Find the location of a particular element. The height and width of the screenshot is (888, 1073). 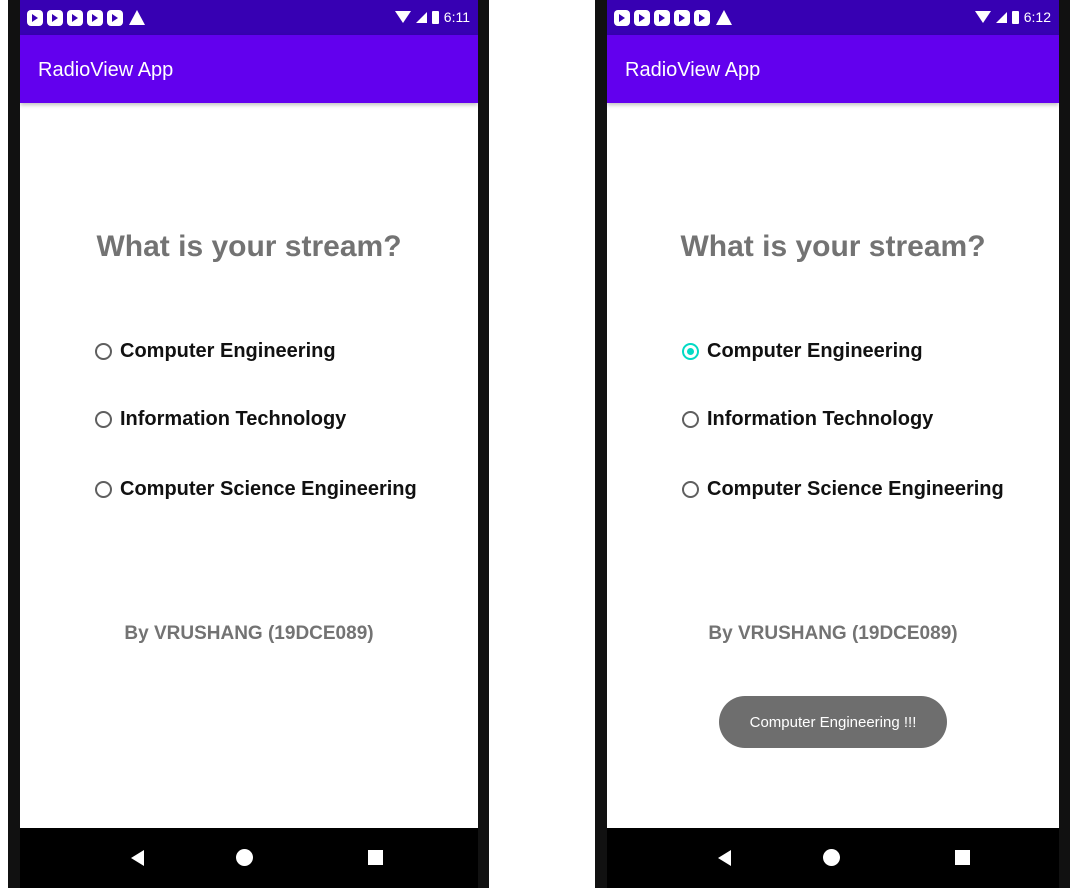

status-bar: 6:11 is located at coordinates (249, 17).